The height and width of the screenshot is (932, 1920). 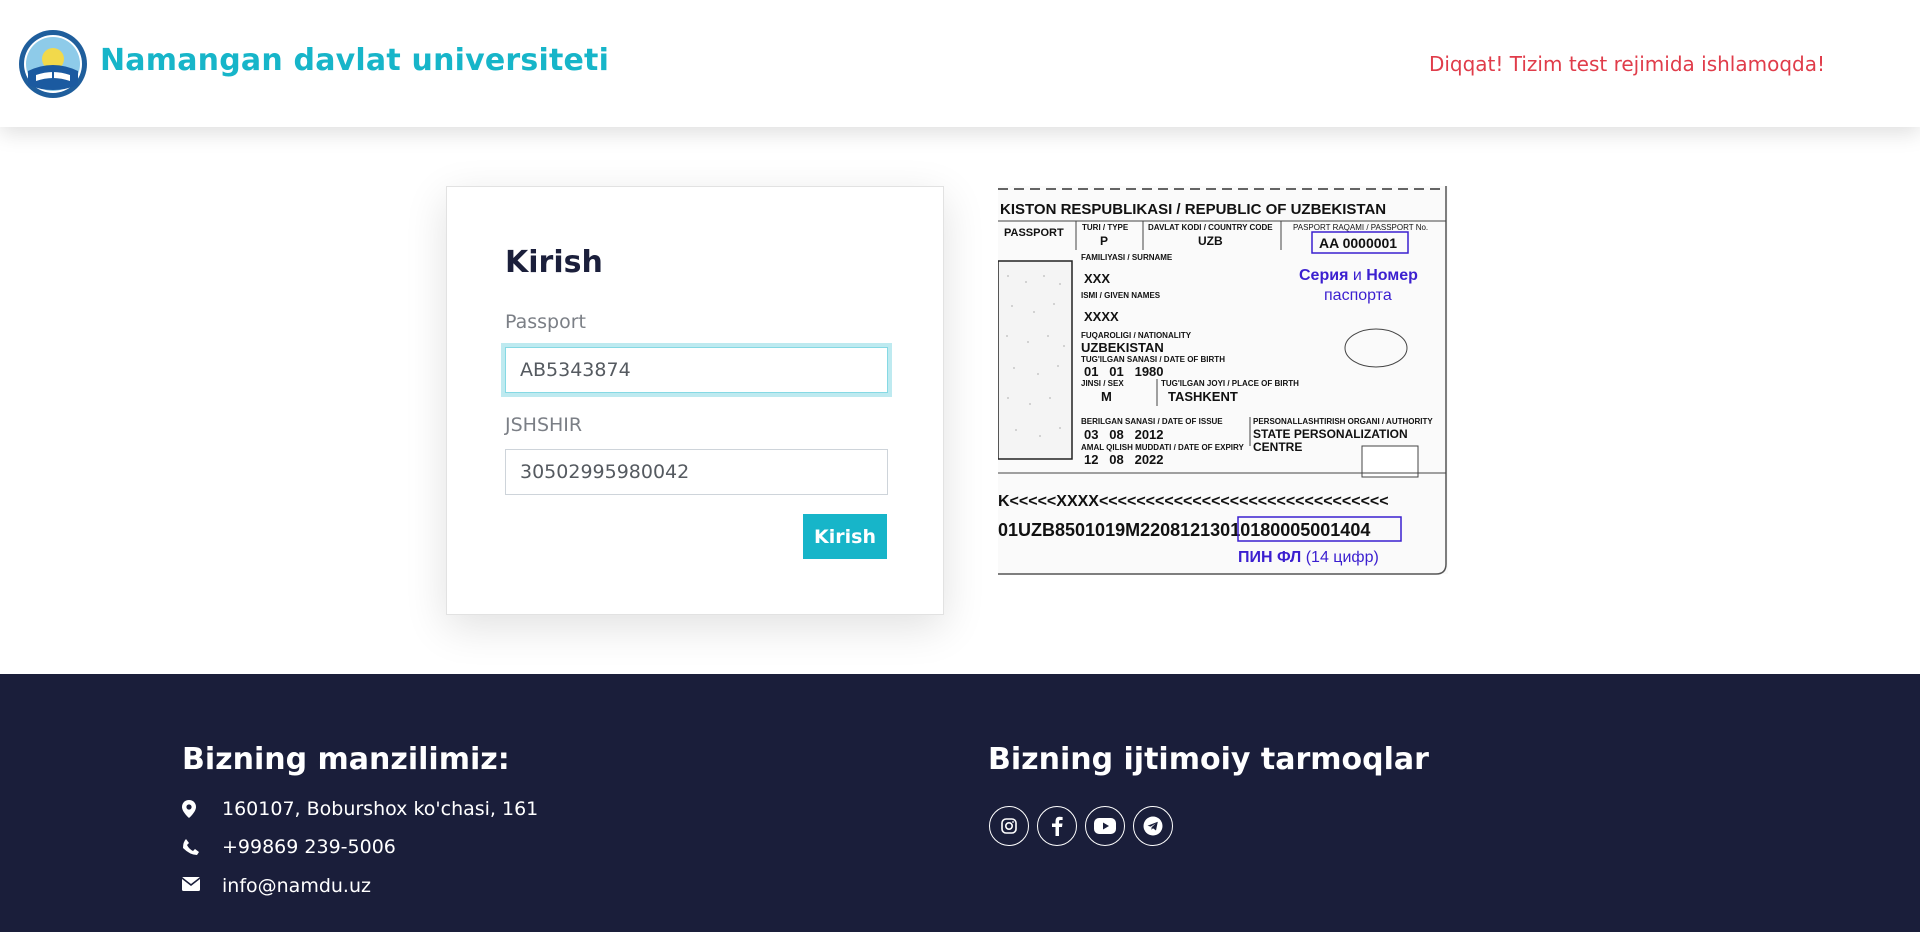 What do you see at coordinates (309, 847) in the screenshot?
I see `phone-text: +99869 239-5006` at bounding box center [309, 847].